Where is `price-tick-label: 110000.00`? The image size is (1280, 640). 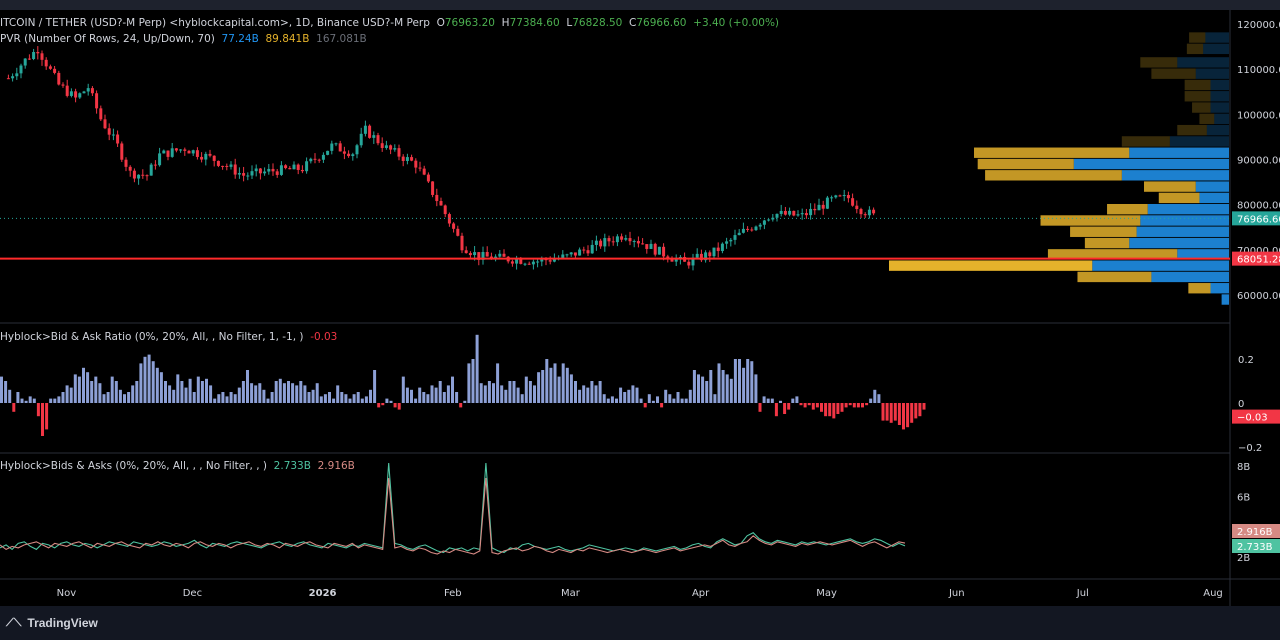
price-tick-label: 110000.00 is located at coordinates (1258, 70).